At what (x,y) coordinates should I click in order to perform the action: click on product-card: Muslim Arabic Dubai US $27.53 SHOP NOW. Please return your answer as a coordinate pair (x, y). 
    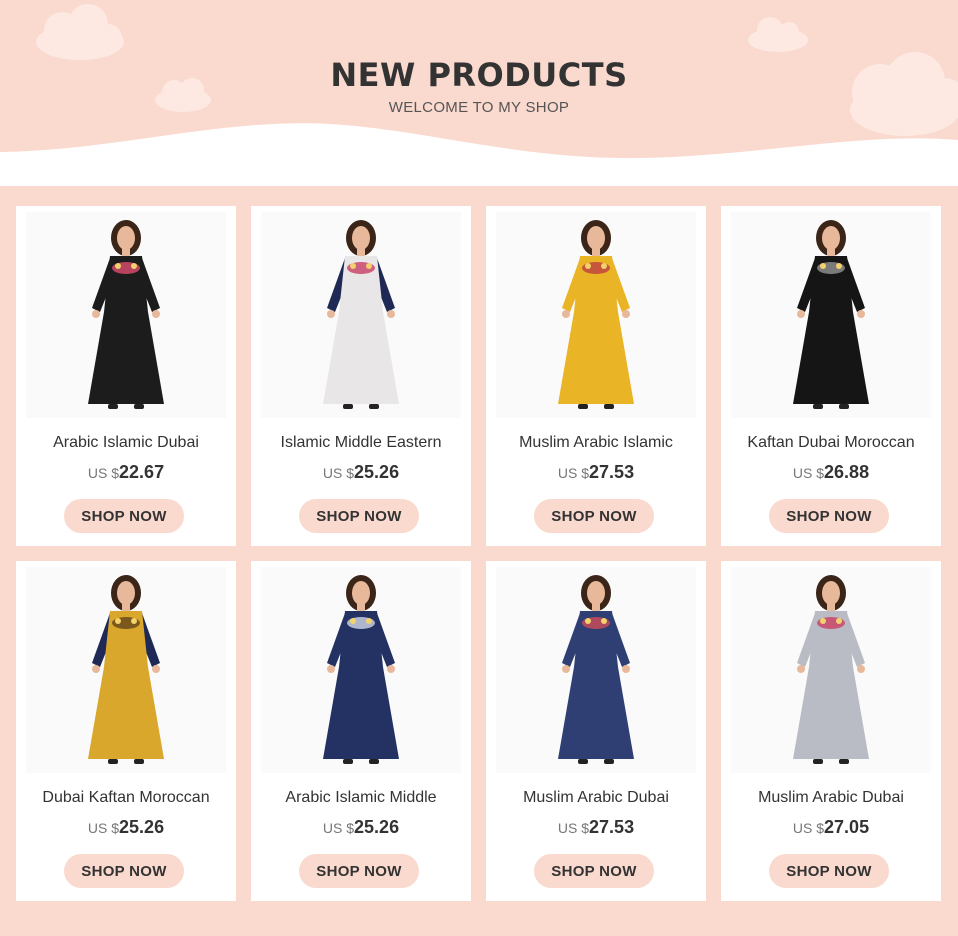
    Looking at the image, I should click on (596, 731).